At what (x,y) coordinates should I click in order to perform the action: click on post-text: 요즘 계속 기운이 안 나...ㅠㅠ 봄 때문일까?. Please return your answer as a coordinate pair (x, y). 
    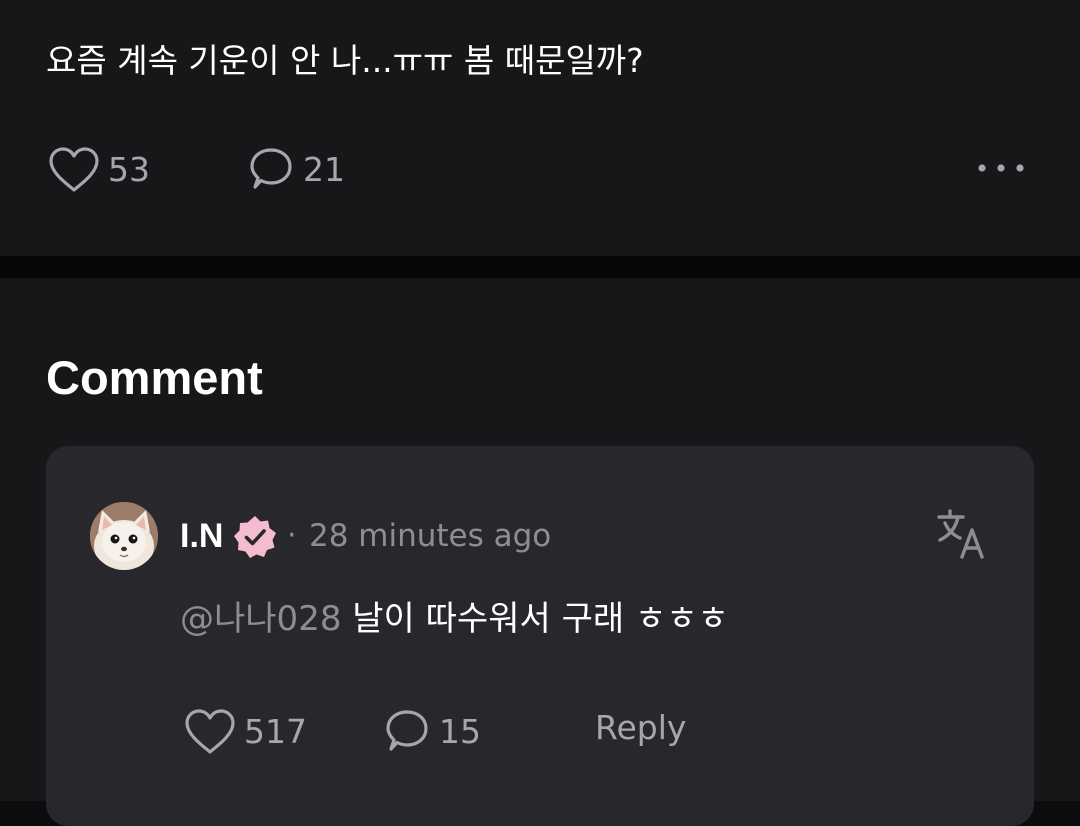
    Looking at the image, I should click on (345, 60).